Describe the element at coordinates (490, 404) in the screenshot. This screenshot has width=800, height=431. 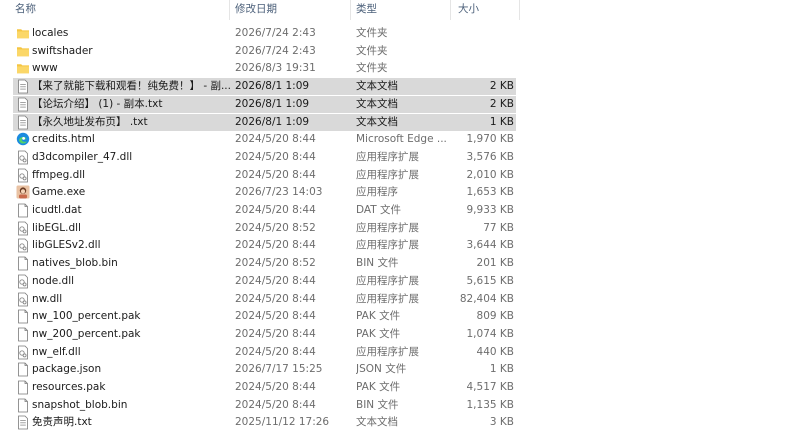
I see `file-size: 1,135 KB` at that location.